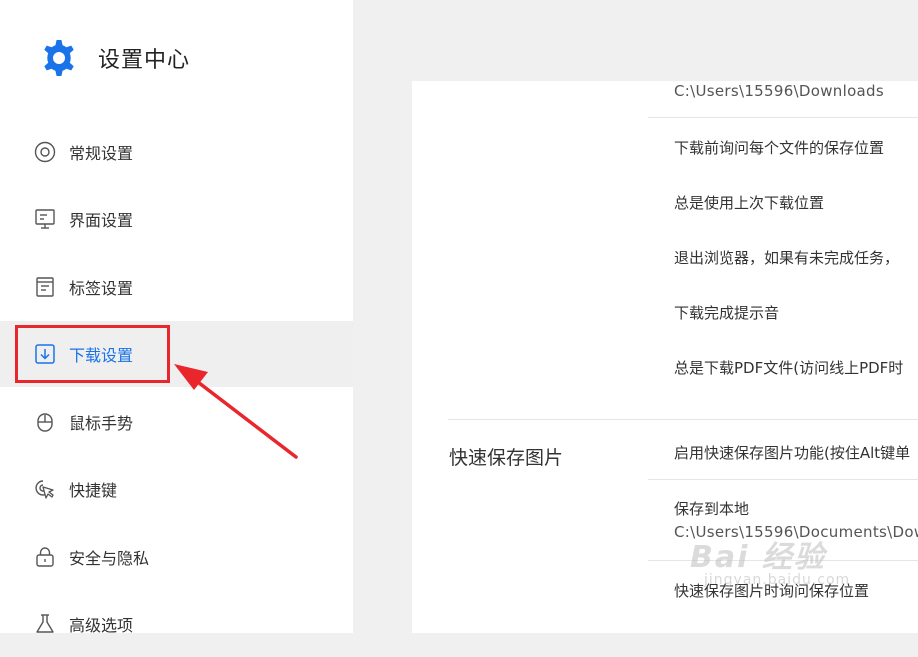  Describe the element at coordinates (506, 458) in the screenshot. I see `quick-save-section-title: 快速保存图片` at that location.